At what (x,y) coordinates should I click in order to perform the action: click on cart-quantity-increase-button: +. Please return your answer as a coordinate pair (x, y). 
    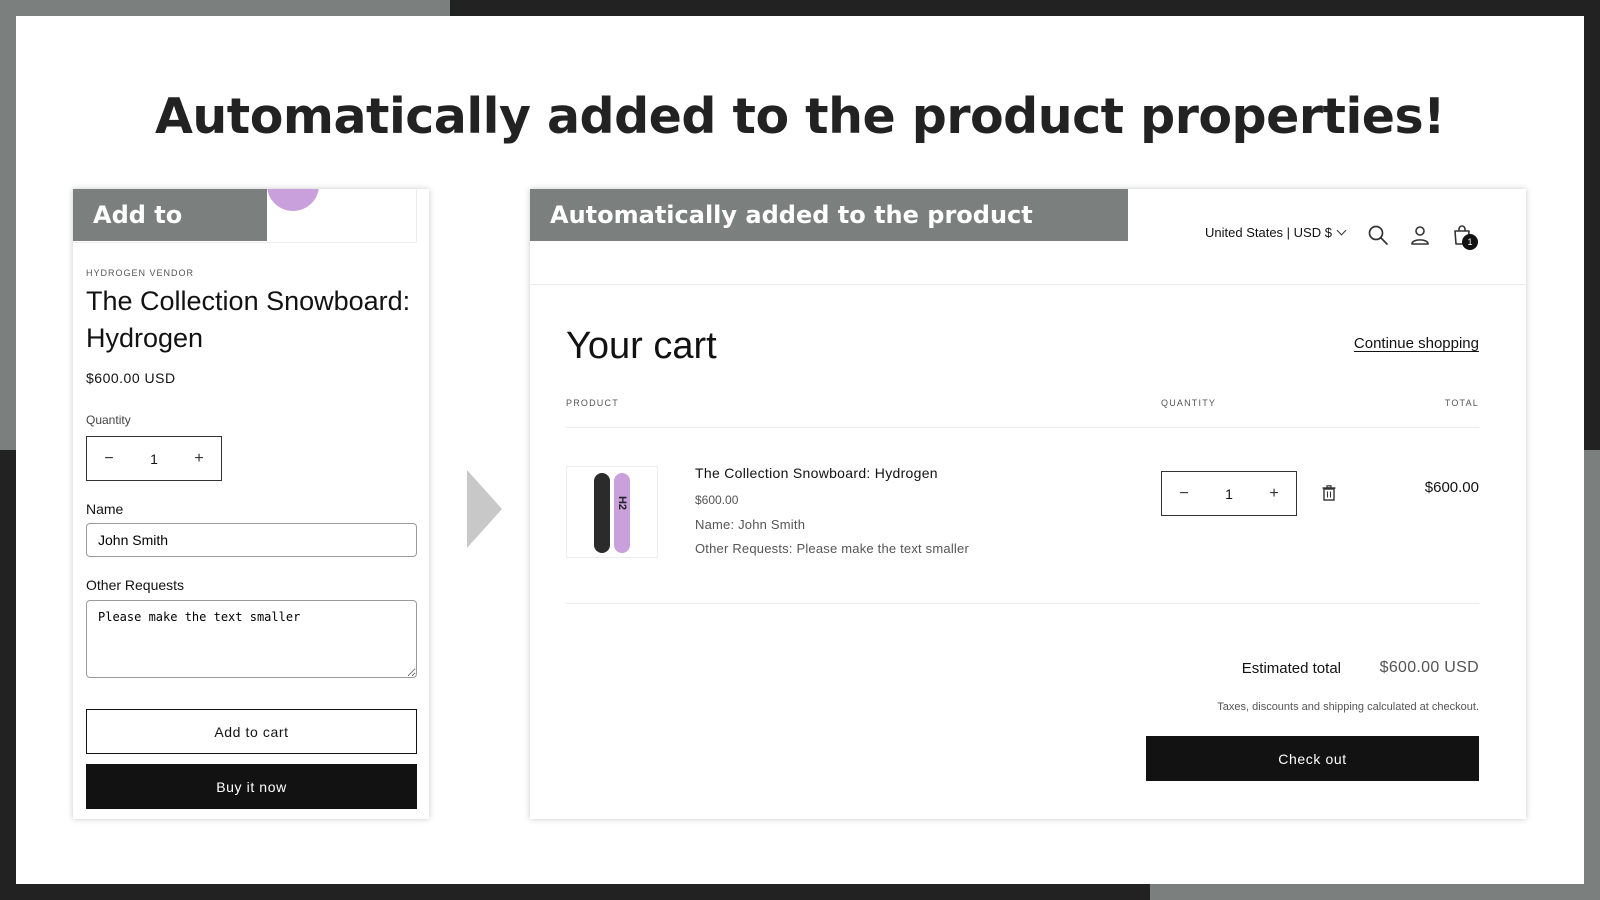
    Looking at the image, I should click on (1274, 494).